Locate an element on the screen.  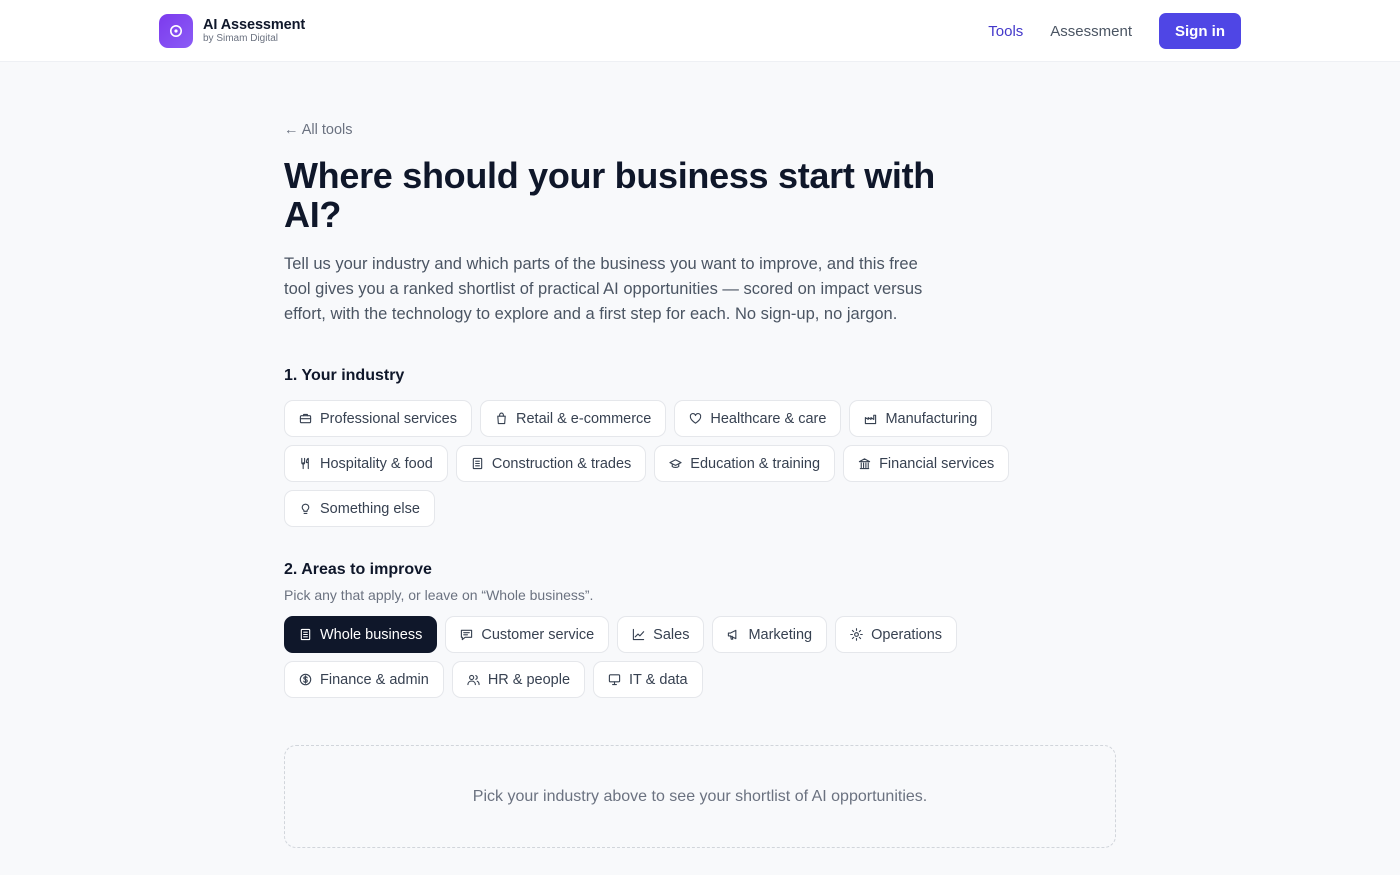
industry-chip-label: Manufacturing is located at coordinates (931, 418).